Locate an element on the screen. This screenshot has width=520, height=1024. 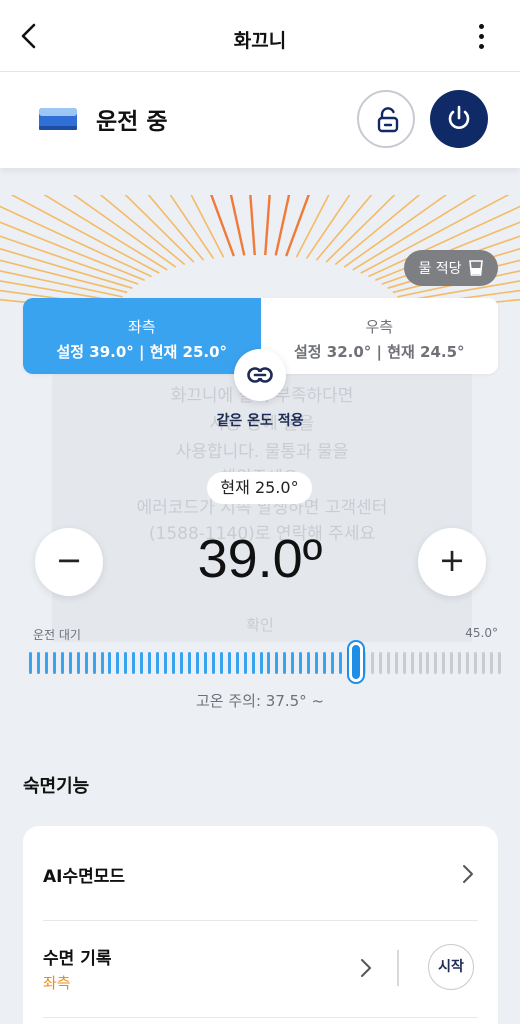
zone-name: 좌측 is located at coordinates (141, 327).